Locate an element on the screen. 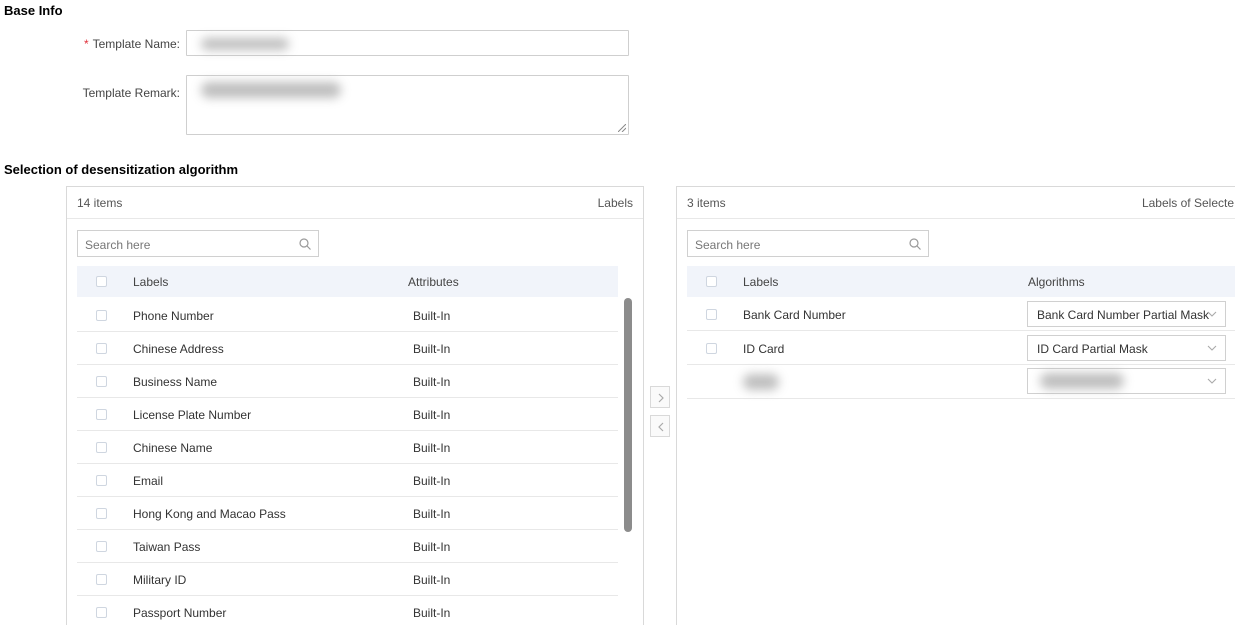 This screenshot has width=1235, height=625. source-panel-header: 14 items Labels is located at coordinates (355, 203).